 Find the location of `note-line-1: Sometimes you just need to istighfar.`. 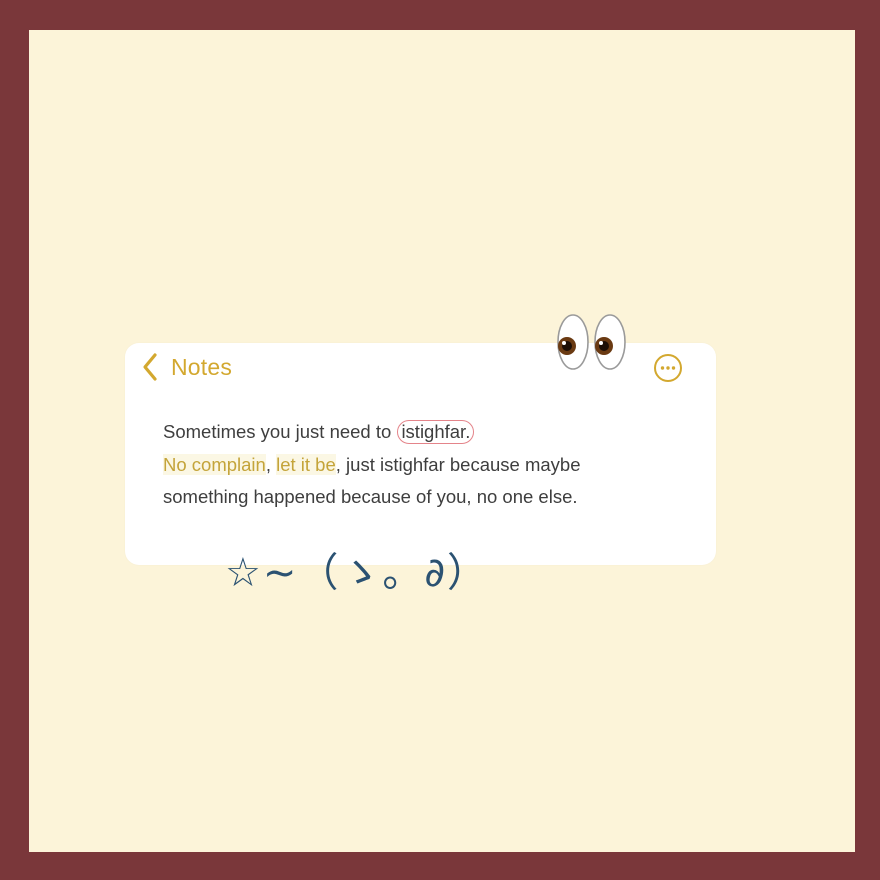

note-line-1: Sometimes you just need to istighfar. is located at coordinates (423, 432).